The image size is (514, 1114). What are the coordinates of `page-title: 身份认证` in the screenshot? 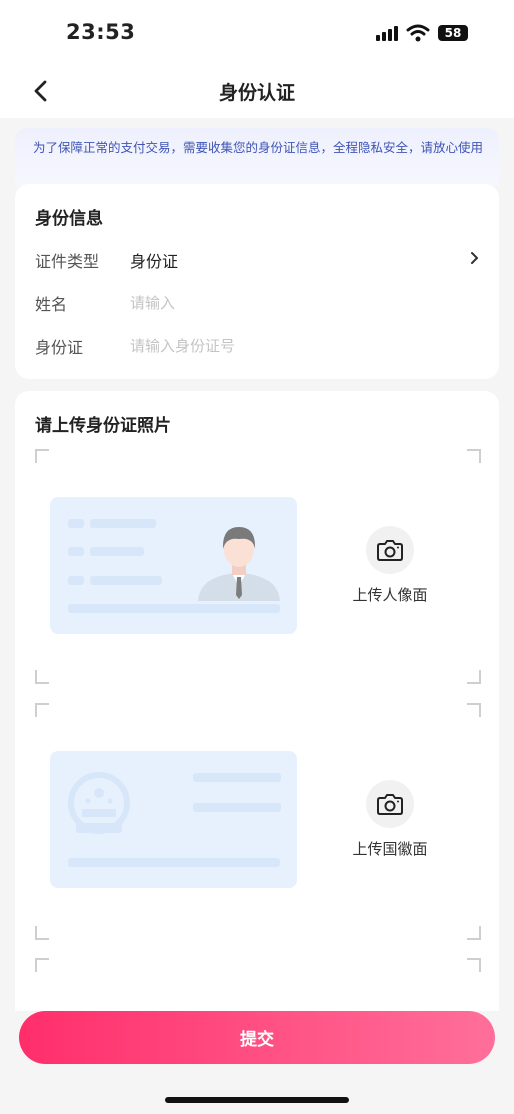 It's located at (256, 93).